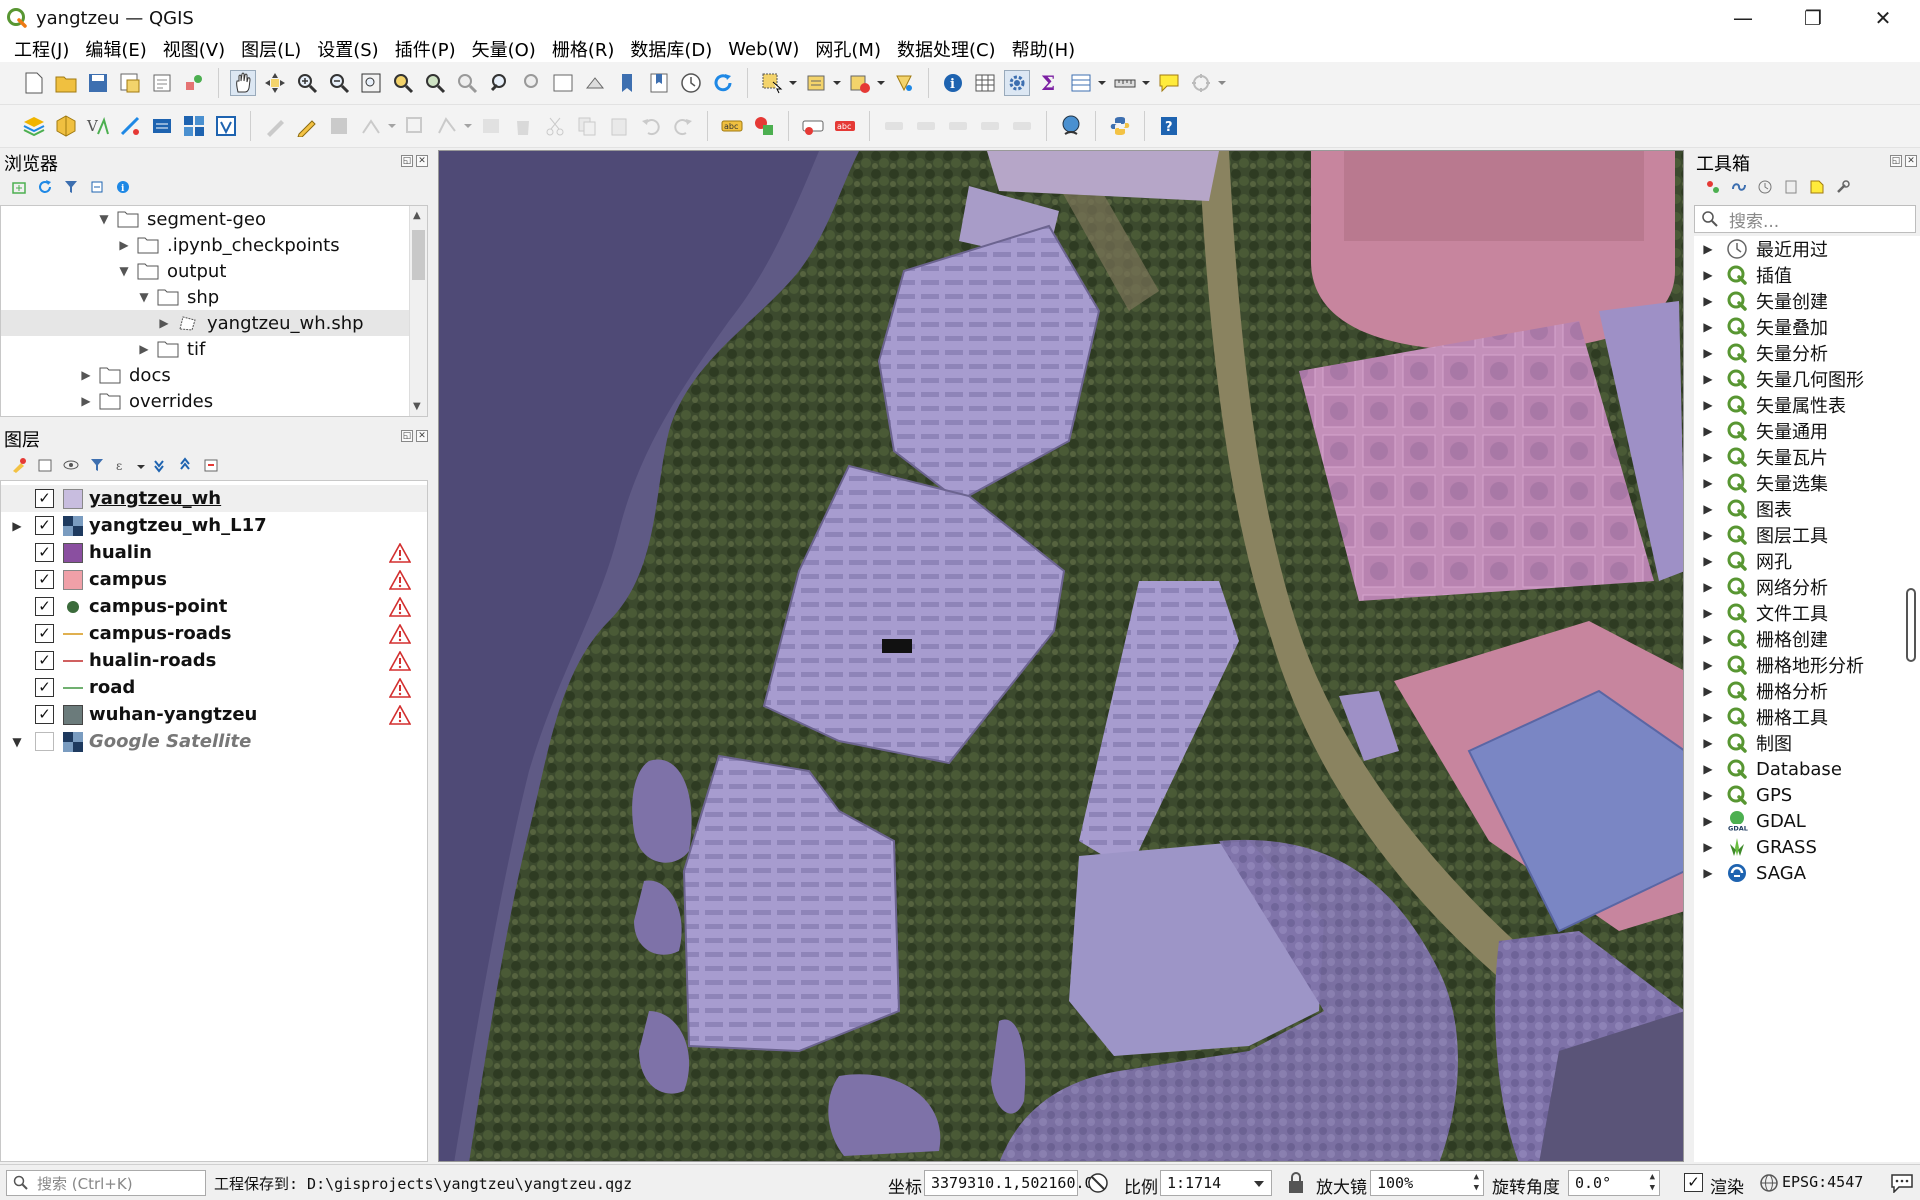 The image size is (1920, 1200). What do you see at coordinates (171, 271) in the screenshot?
I see `tree-item-output: ▼ output` at bounding box center [171, 271].